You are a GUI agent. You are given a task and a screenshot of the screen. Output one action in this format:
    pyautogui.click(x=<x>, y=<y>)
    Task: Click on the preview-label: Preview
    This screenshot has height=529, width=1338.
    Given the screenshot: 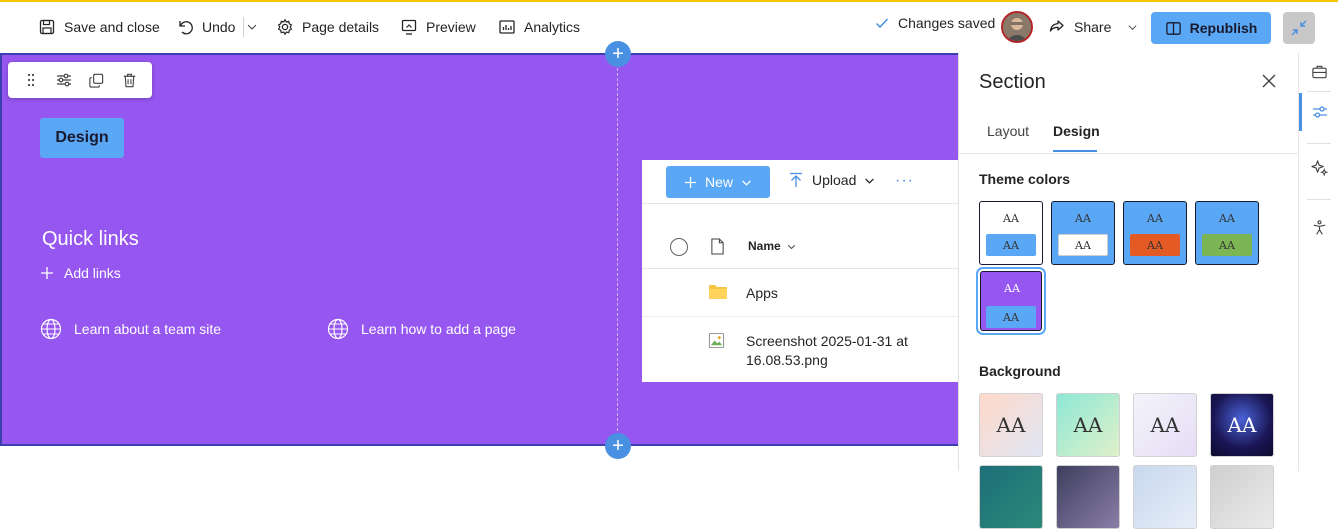 What is the action you would take?
    pyautogui.click(x=451, y=27)
    